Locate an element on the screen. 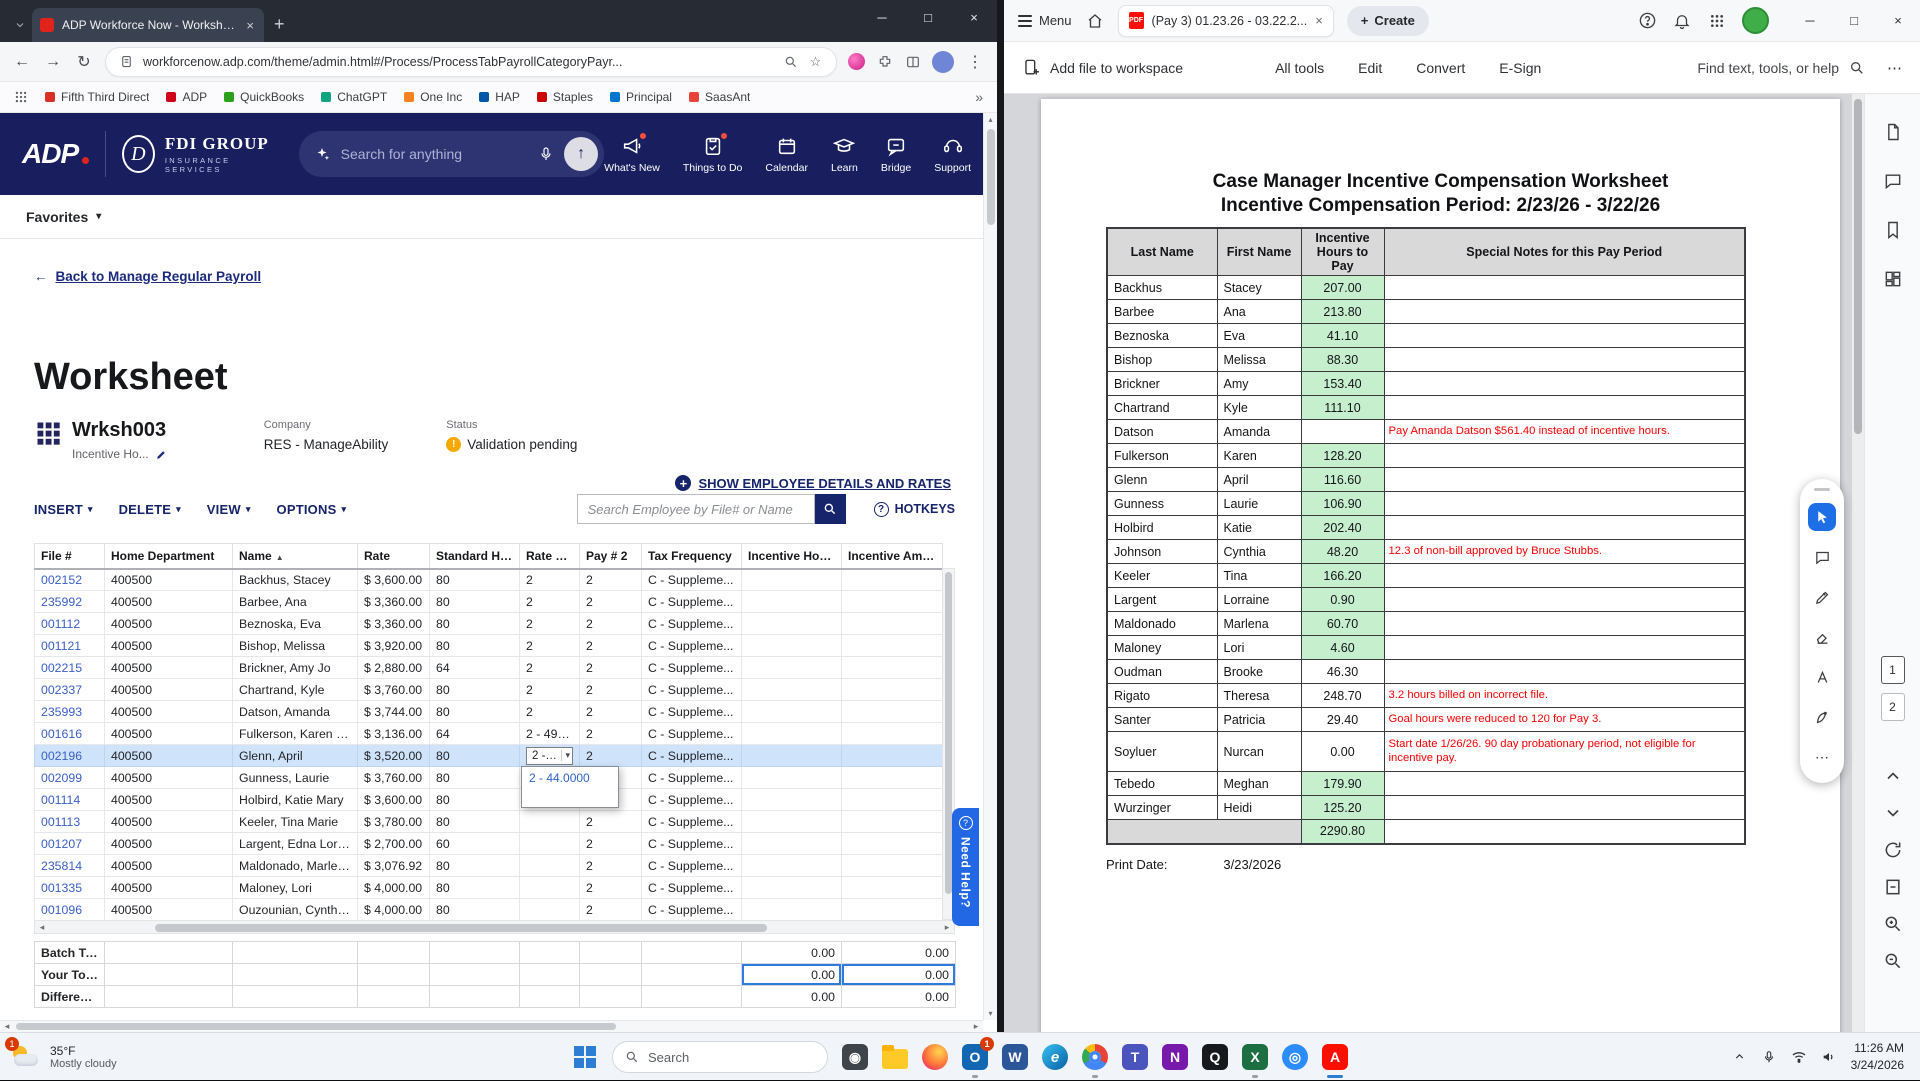  cell-name: Gunness, Laurie is located at coordinates (295, 777).